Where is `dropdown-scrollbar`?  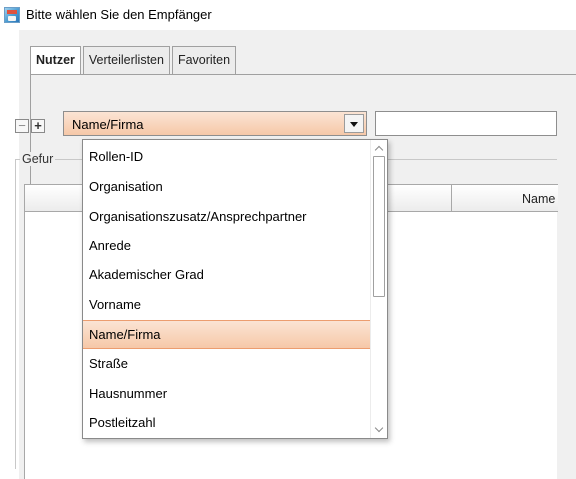
dropdown-scrollbar is located at coordinates (378, 289).